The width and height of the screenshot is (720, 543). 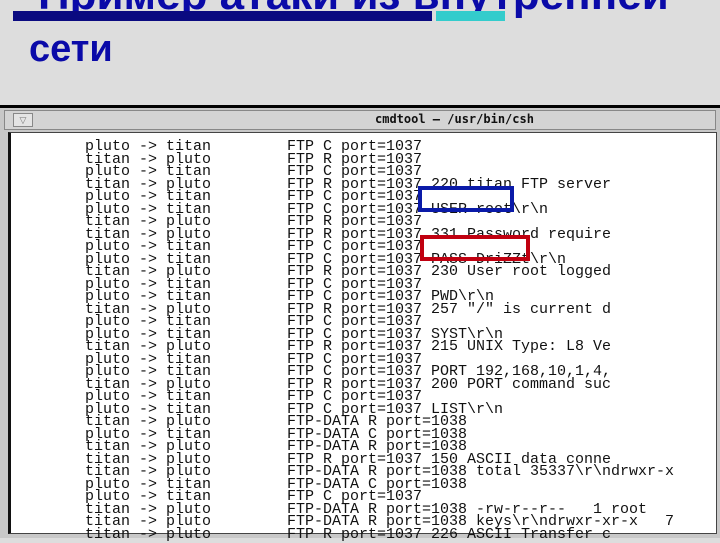 I want to click on packet-hosts: titan -> pluto, so click(x=148, y=534).